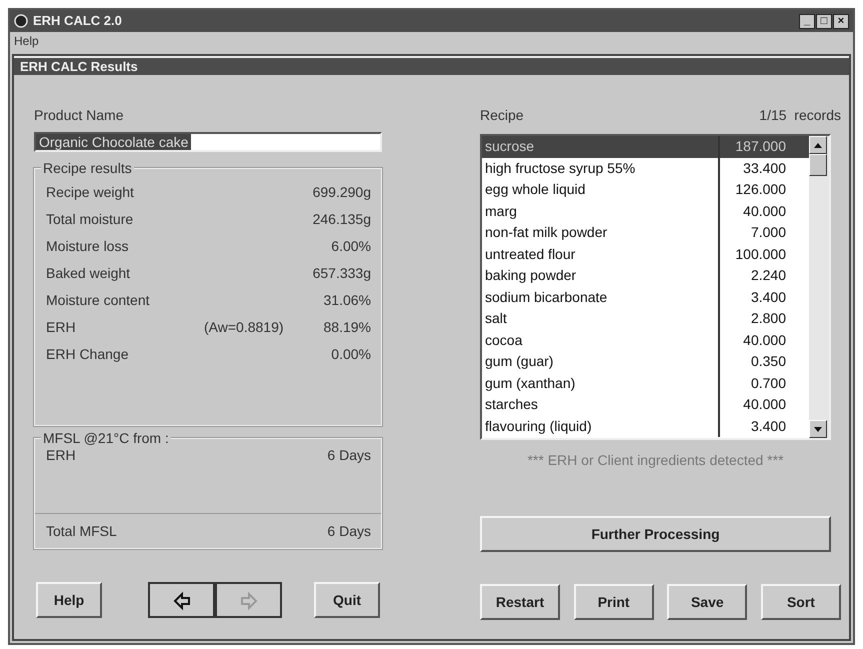 The image size is (863, 649). Describe the element at coordinates (841, 21) in the screenshot. I see `close-button: ×` at that location.